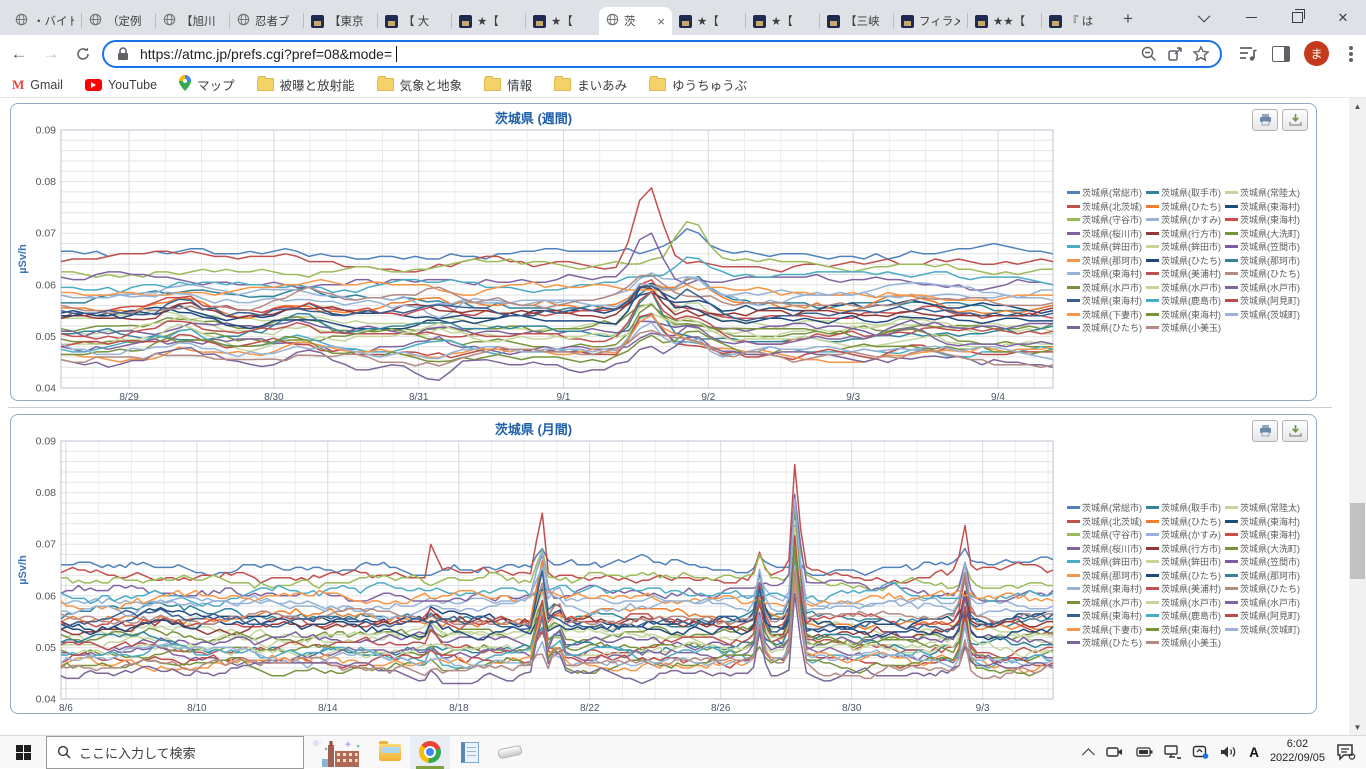 This screenshot has height=769, width=1366. I want to click on tab-label: 忍者ブ, so click(272, 22).